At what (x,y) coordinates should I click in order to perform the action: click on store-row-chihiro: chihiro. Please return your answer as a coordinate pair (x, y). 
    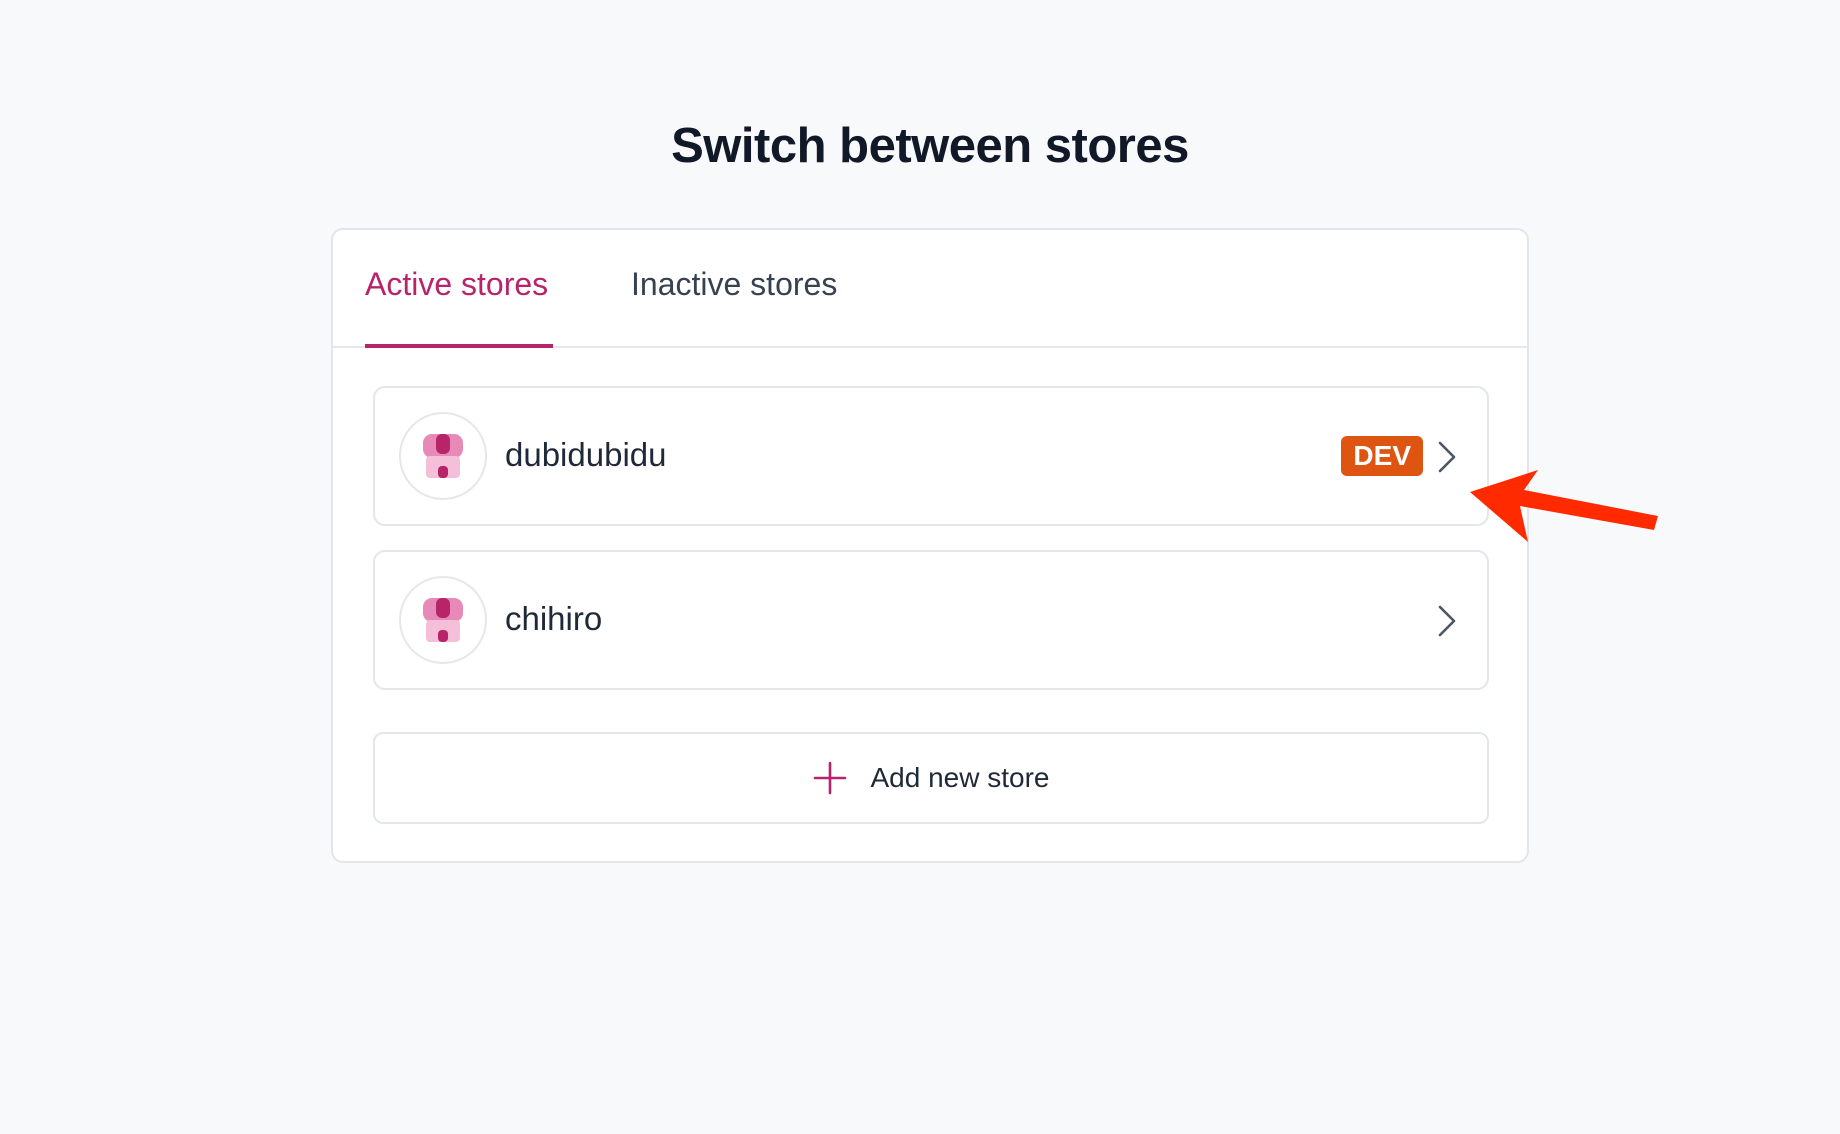
    Looking at the image, I should click on (931, 620).